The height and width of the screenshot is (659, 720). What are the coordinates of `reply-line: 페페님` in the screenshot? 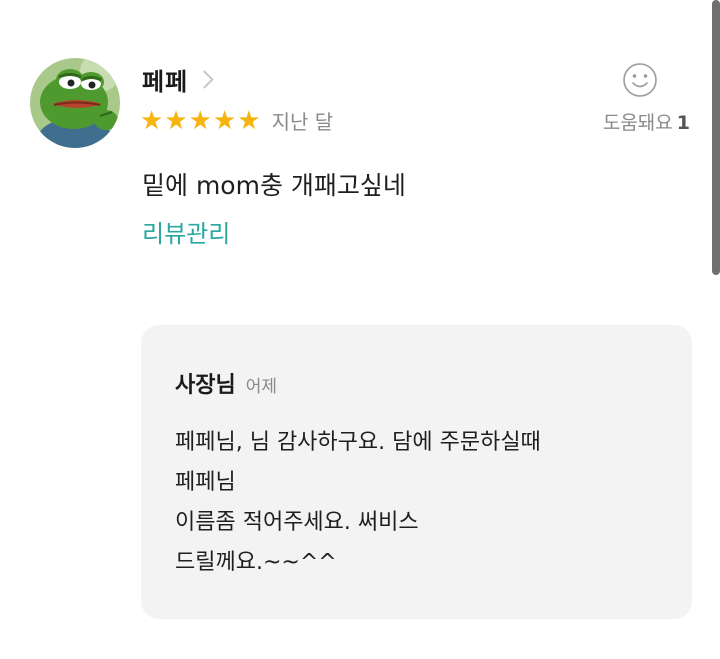 It's located at (205, 482).